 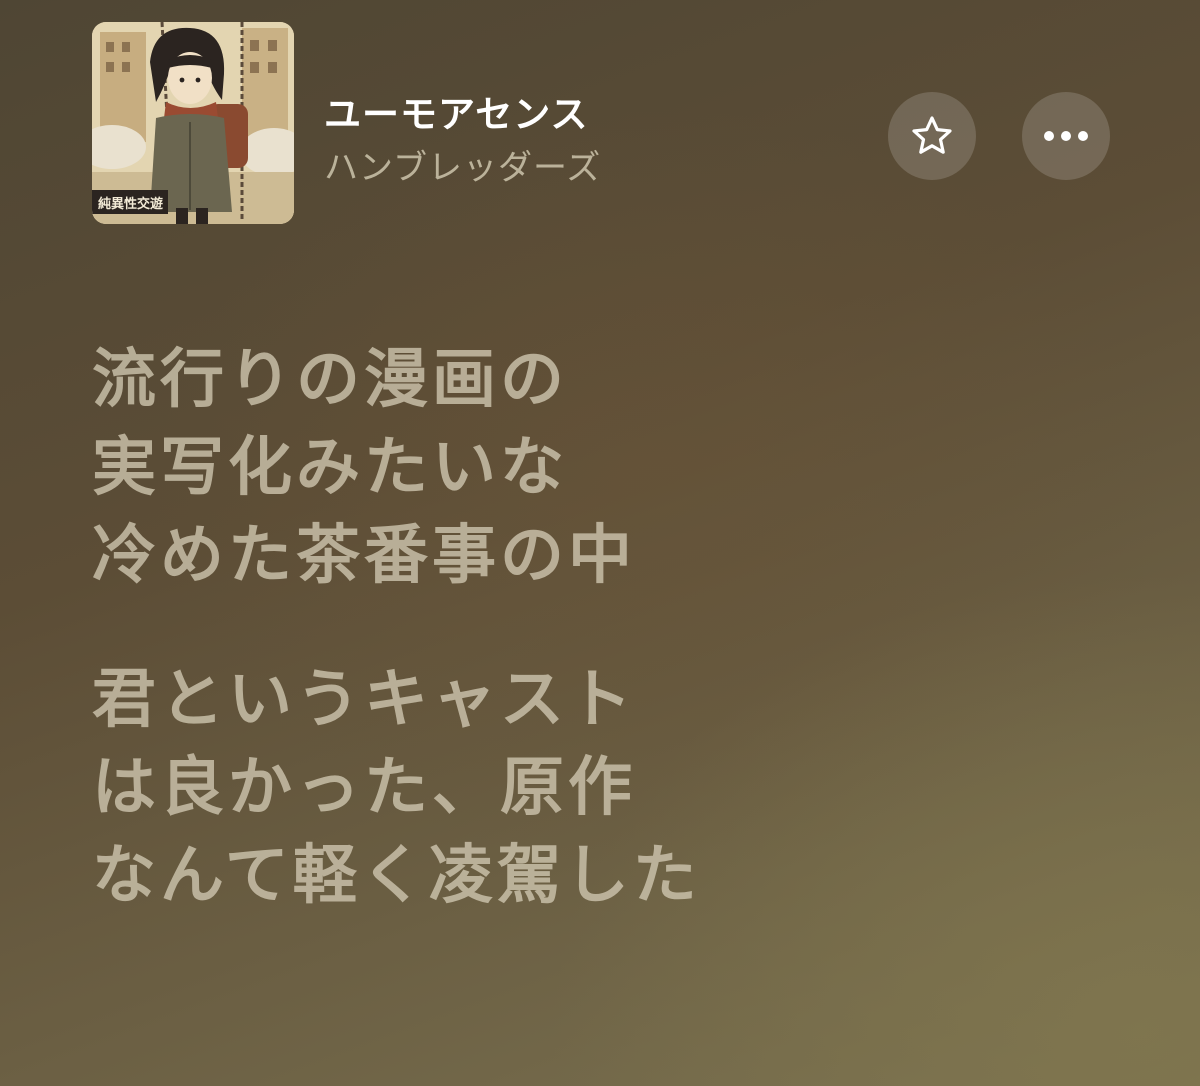 I want to click on ellipsis-icon, so click(x=1066, y=136).